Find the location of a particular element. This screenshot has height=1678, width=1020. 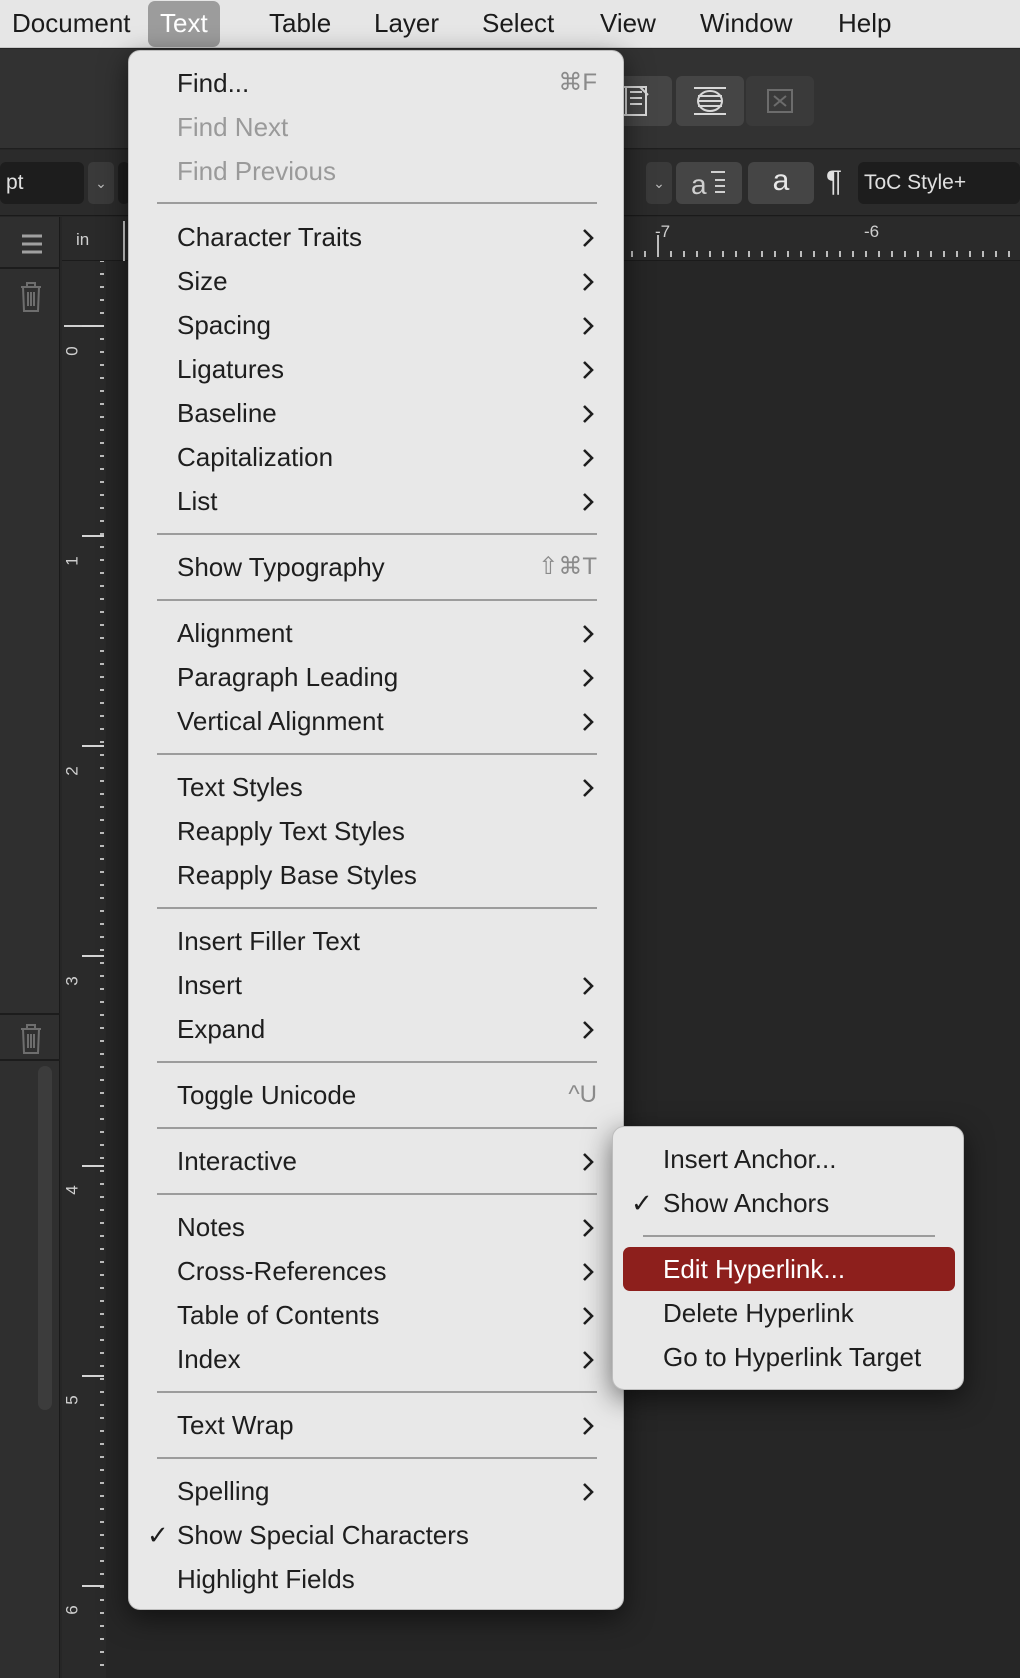

menu-item-label: Spacing is located at coordinates (224, 325).